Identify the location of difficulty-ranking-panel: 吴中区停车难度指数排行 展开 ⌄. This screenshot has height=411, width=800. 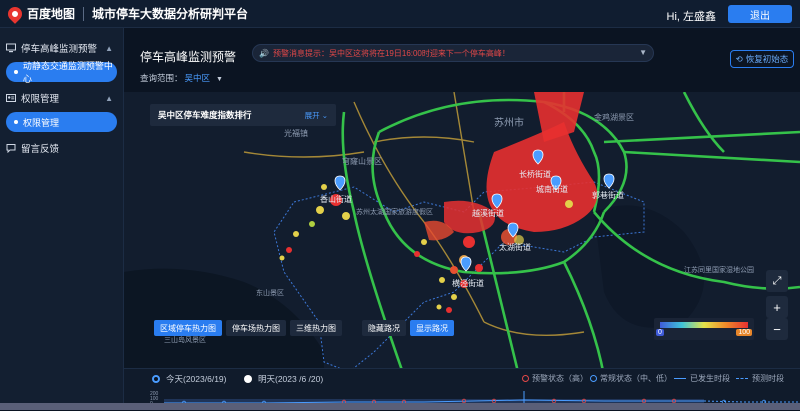
(243, 115).